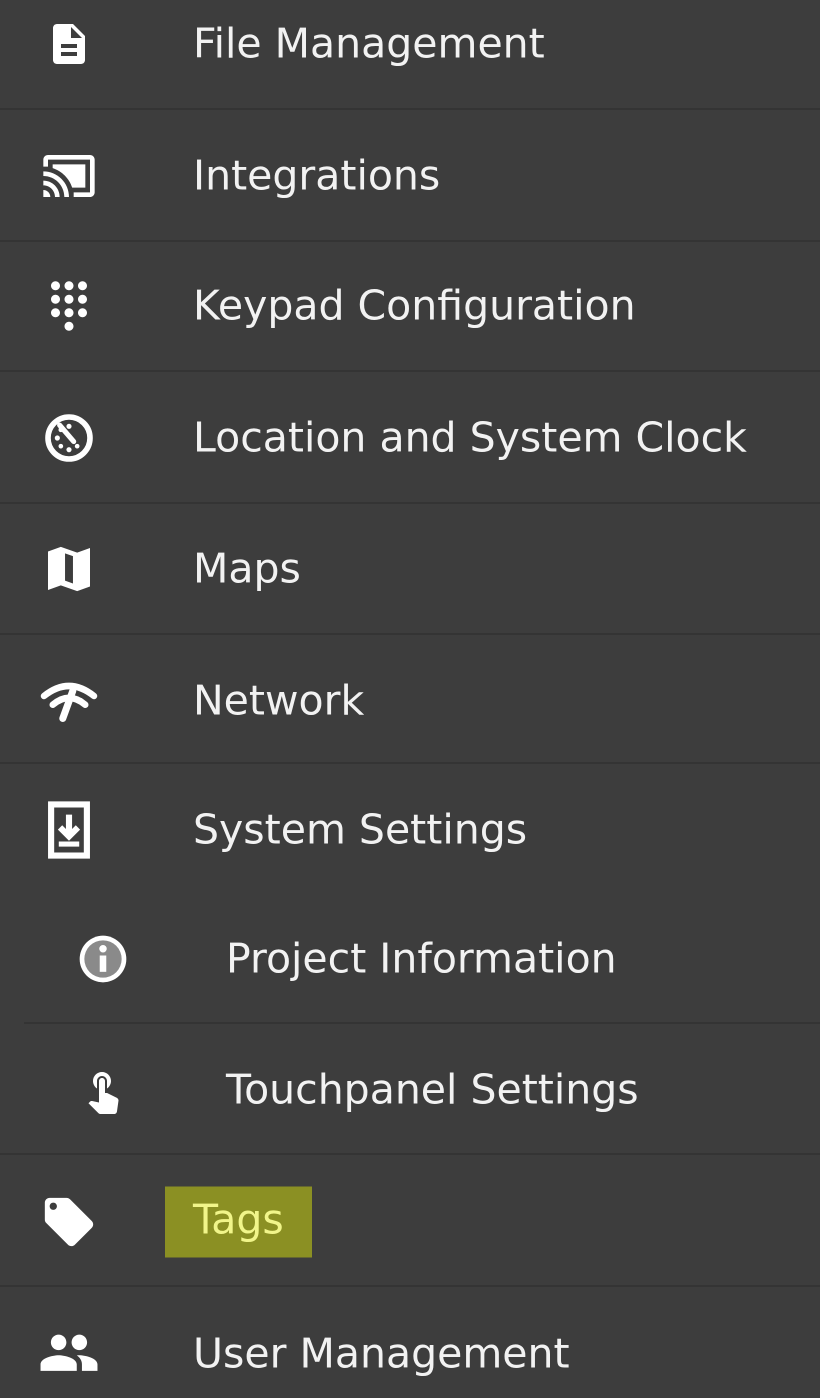 The image size is (820, 1398). What do you see at coordinates (410, 1221) in the screenshot?
I see `menu-item-tags: Tags` at bounding box center [410, 1221].